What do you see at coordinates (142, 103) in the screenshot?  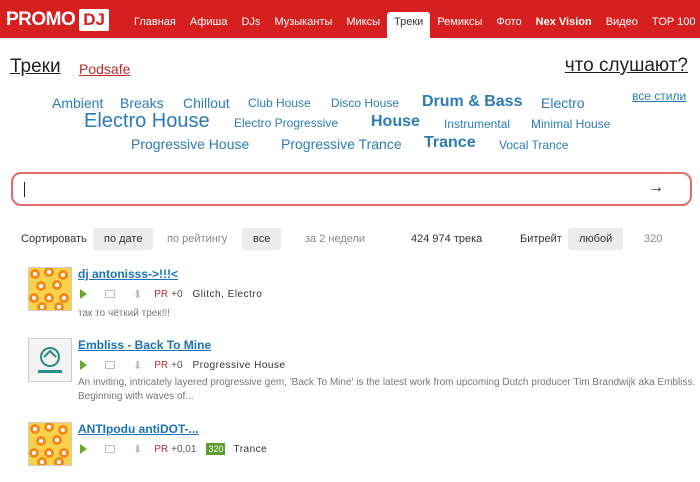 I see `genre-tag: Breaks` at bounding box center [142, 103].